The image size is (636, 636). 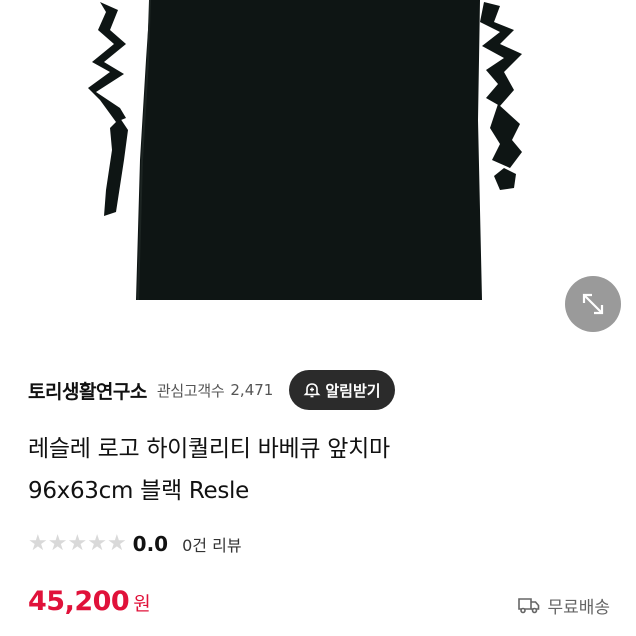 I want to click on shipping-label: 무료배송, so click(x=578, y=607).